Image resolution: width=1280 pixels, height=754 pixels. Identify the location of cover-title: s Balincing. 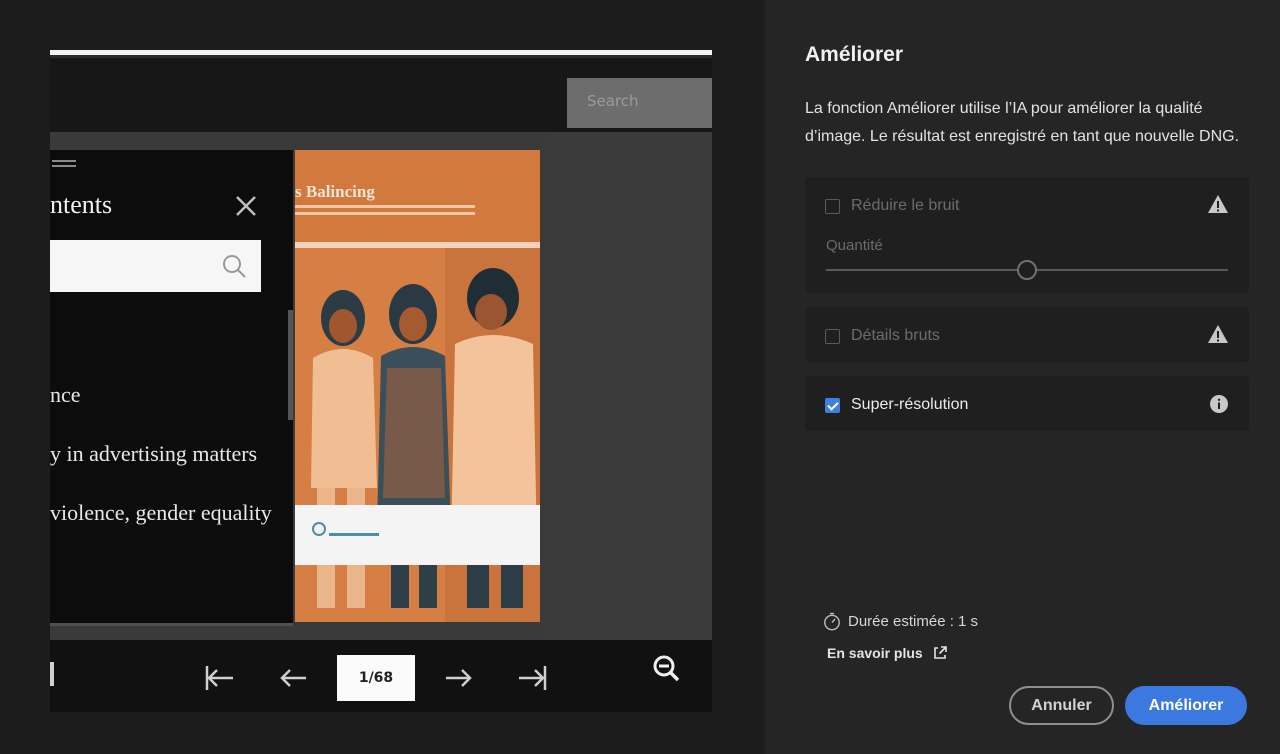
(335, 191).